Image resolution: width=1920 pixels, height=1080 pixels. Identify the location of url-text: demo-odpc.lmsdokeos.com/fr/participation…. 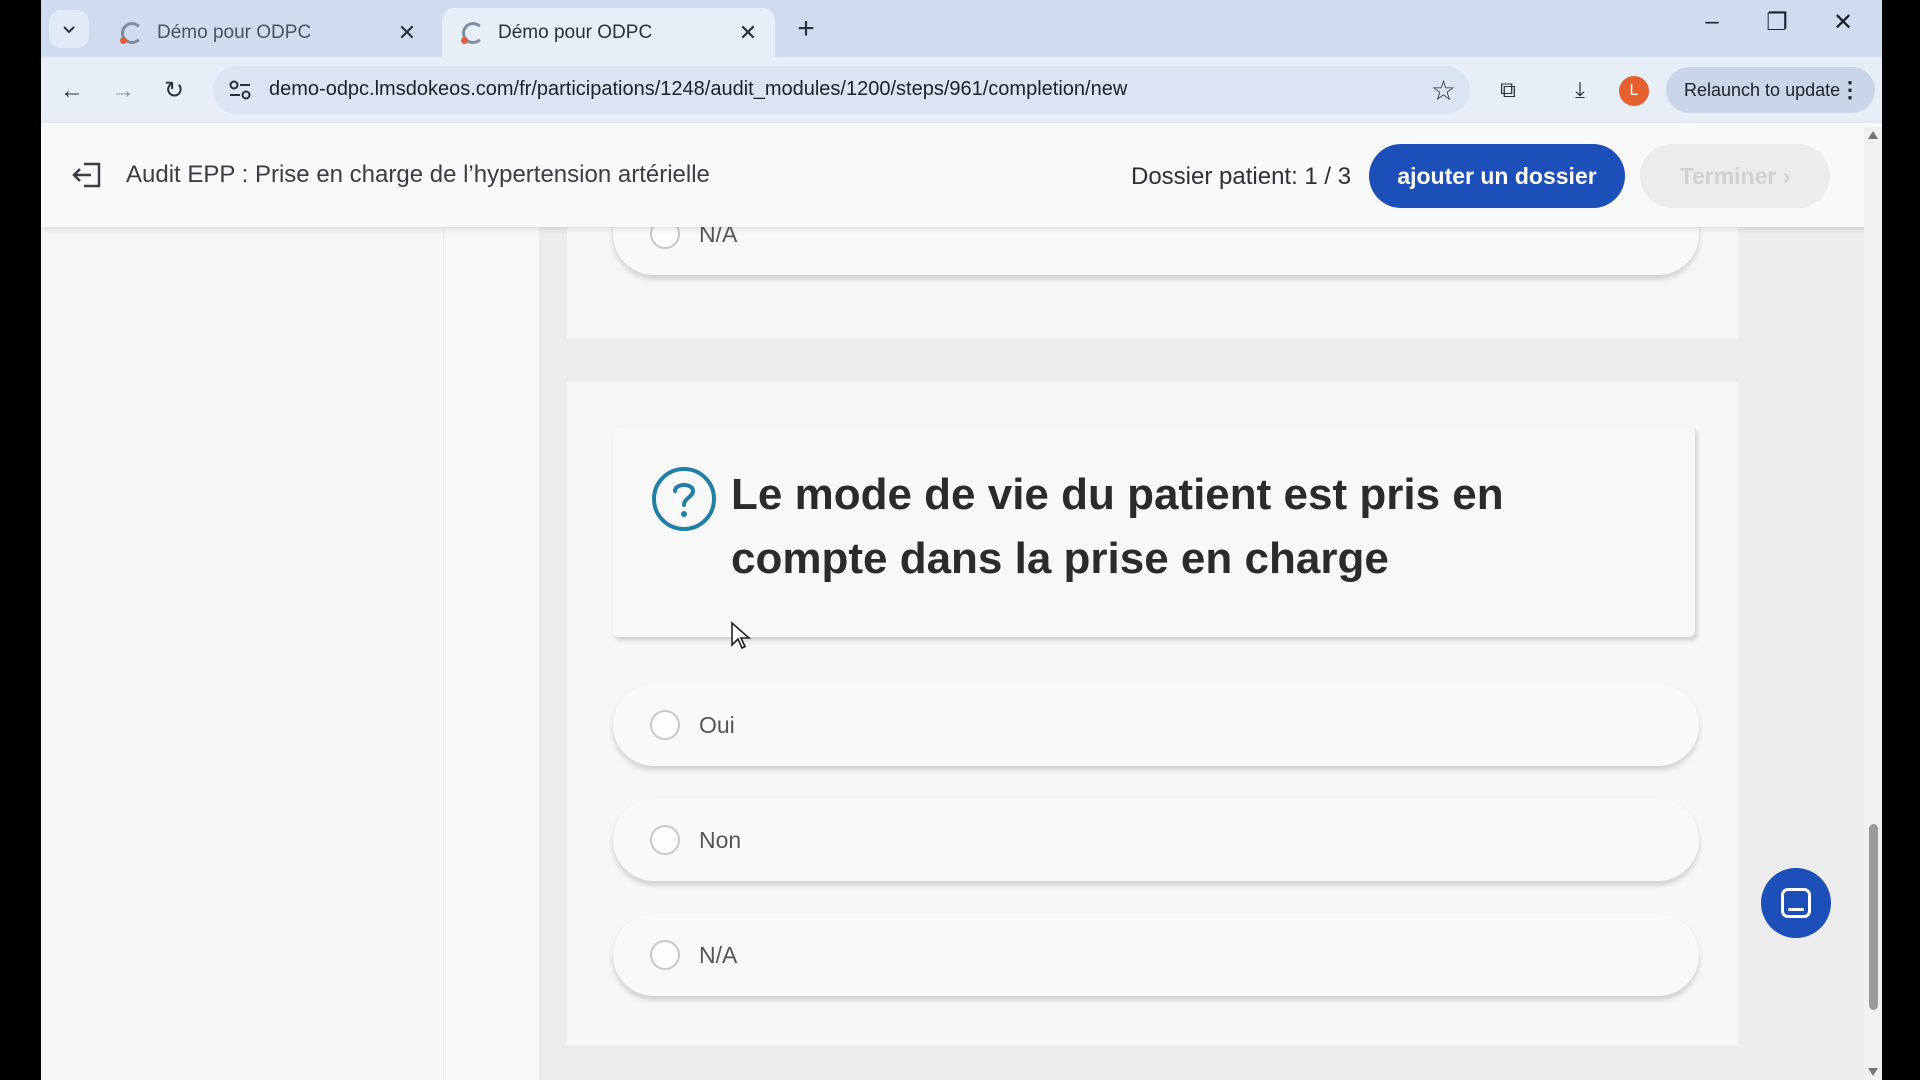
(698, 89).